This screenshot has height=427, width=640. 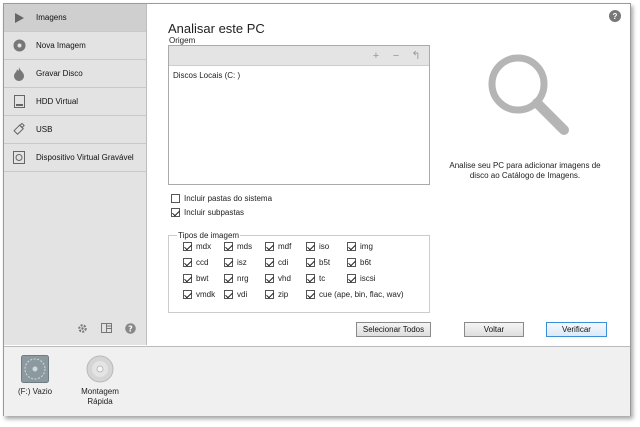 What do you see at coordinates (528, 94) in the screenshot?
I see `magnifier-icon` at bounding box center [528, 94].